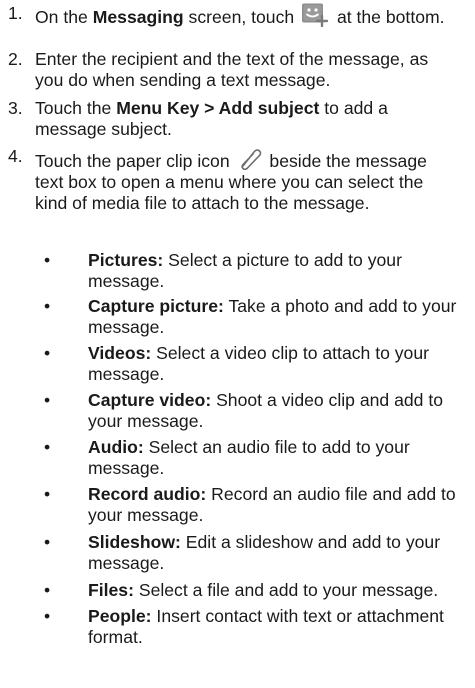 The image size is (475, 688). What do you see at coordinates (156, 306) in the screenshot?
I see `option-name: Capture picture:` at bounding box center [156, 306].